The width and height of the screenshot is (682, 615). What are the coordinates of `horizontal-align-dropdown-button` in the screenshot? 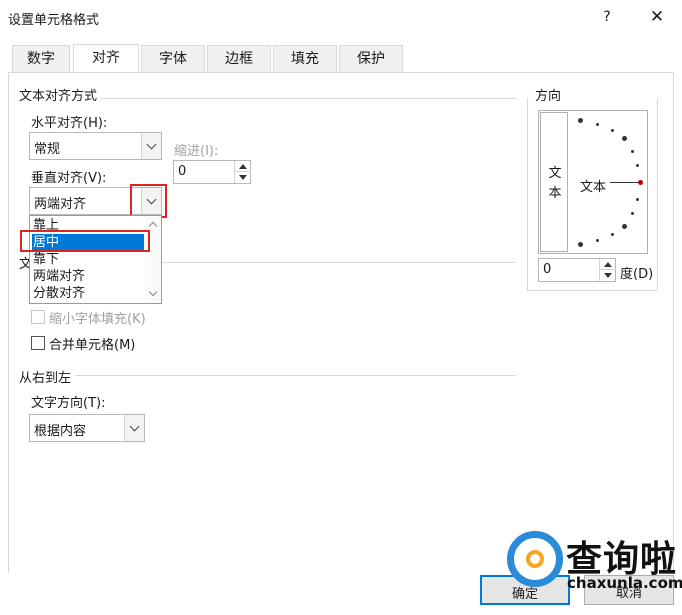 It's located at (151, 146).